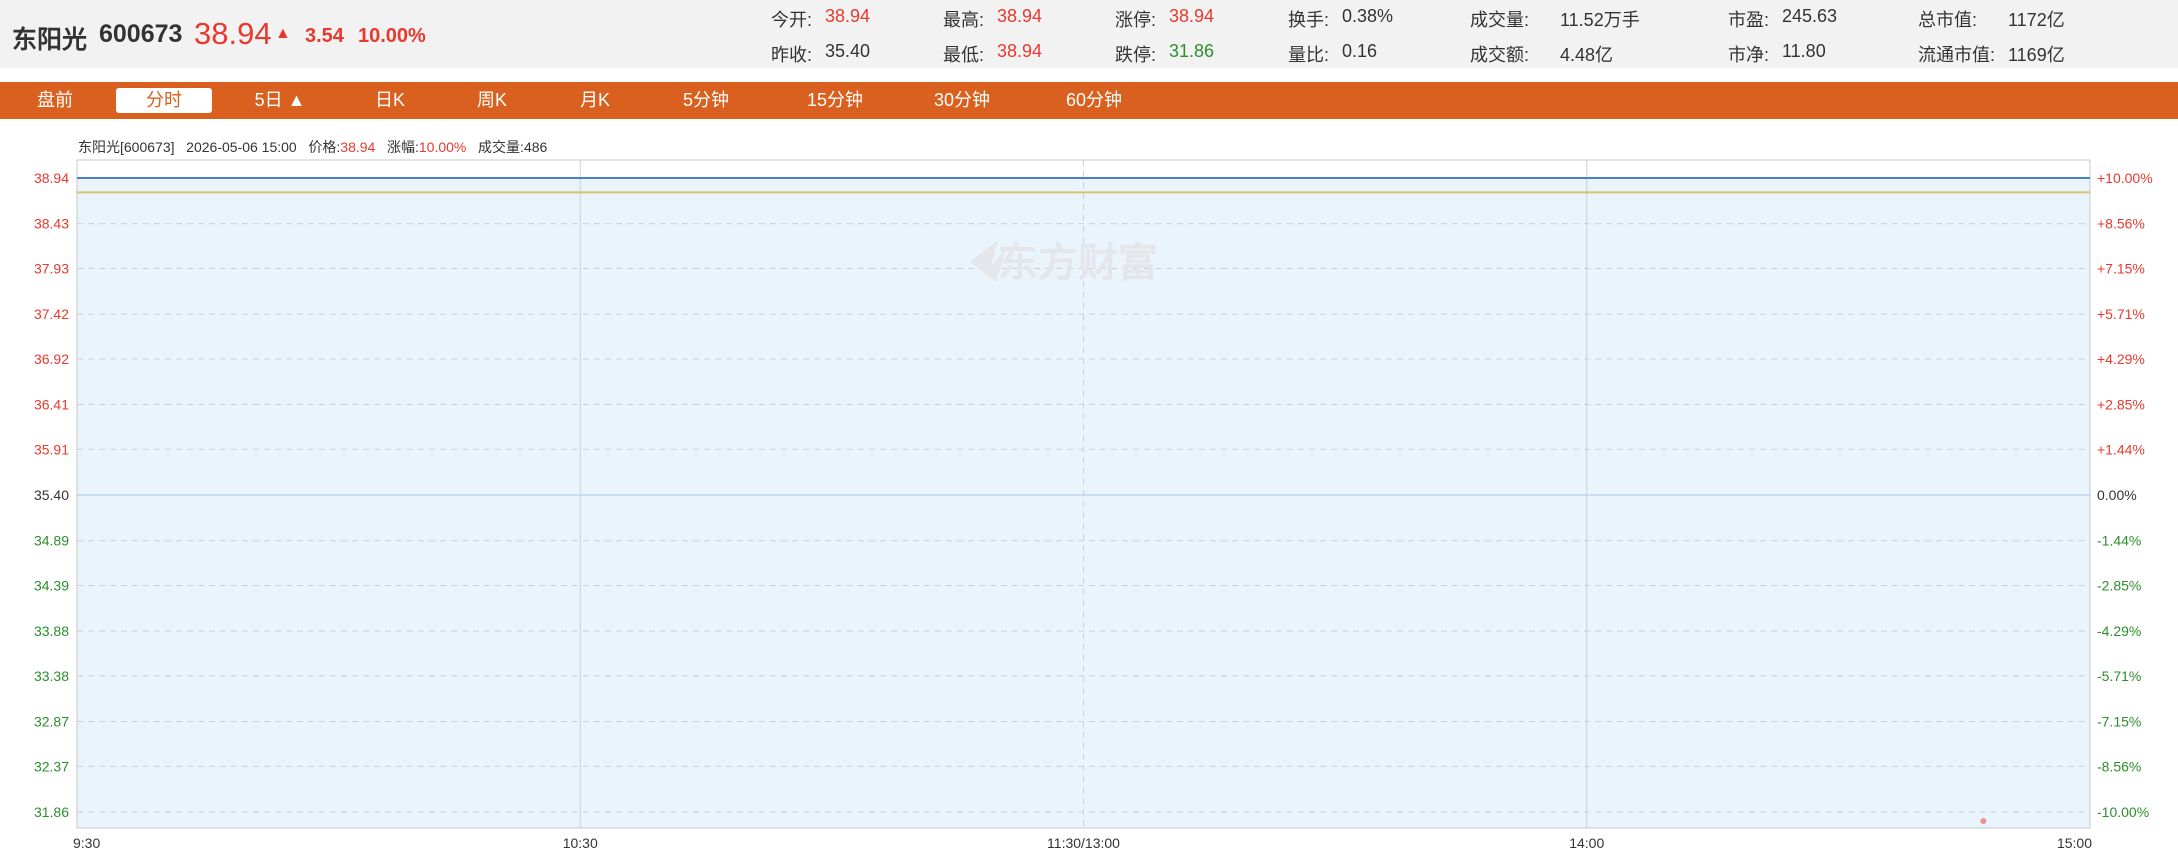 Image resolution: width=2178 pixels, height=850 pixels. Describe the element at coordinates (2119, 676) in the screenshot. I see `y-tick-label-right: -5.71%` at that location.